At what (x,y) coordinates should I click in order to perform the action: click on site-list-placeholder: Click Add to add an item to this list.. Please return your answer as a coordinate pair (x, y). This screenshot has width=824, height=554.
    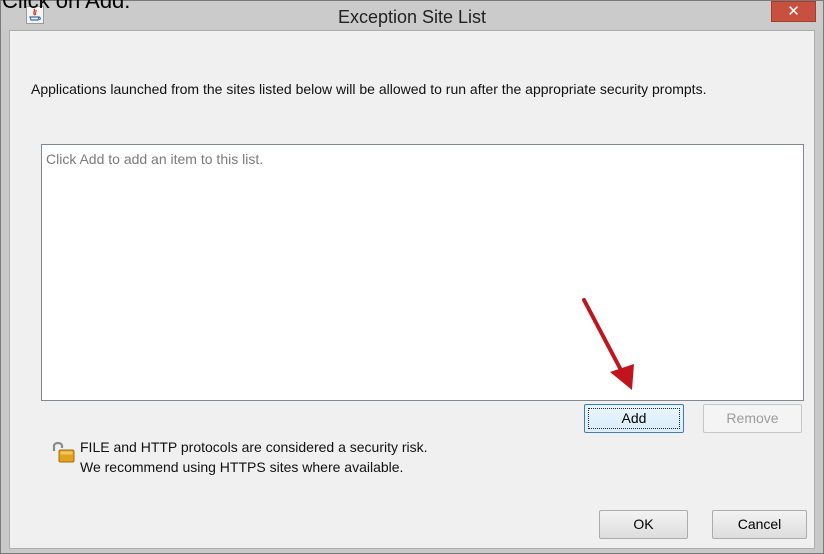
    Looking at the image, I should click on (155, 159).